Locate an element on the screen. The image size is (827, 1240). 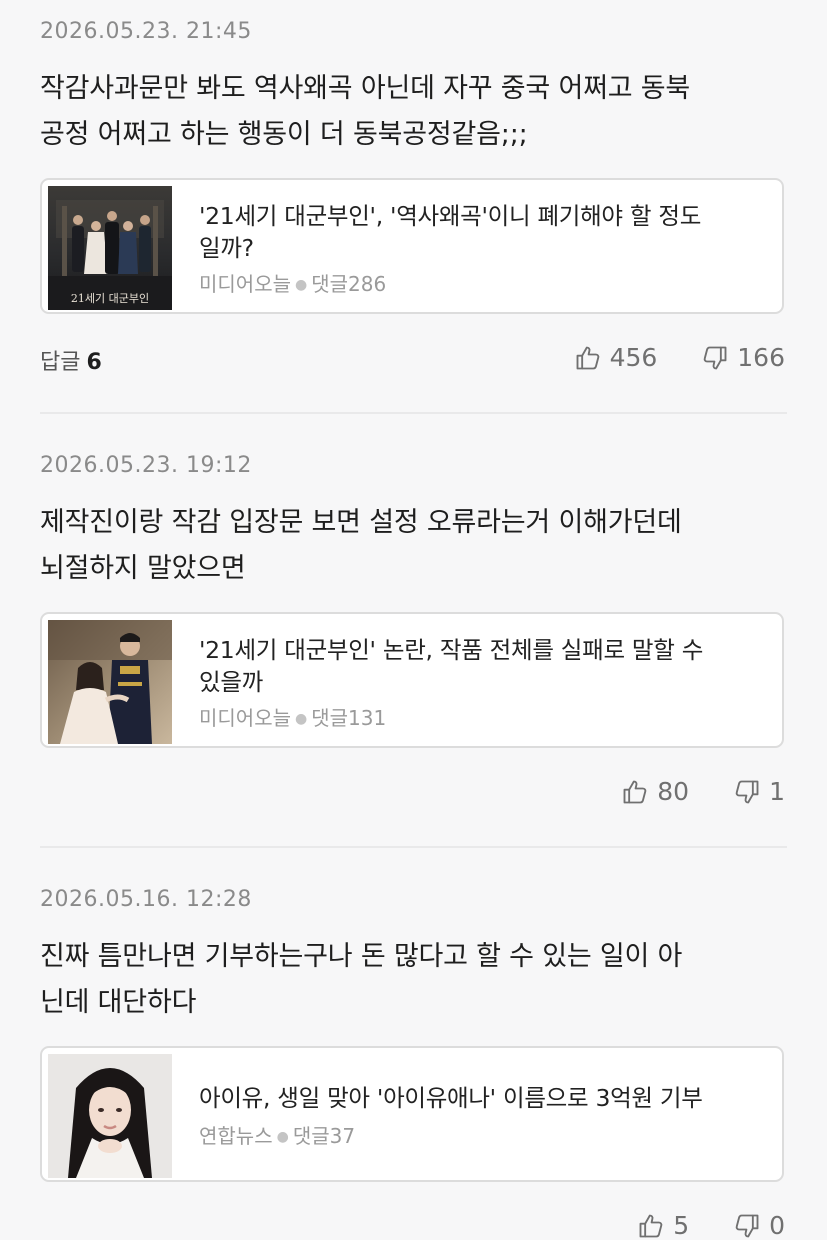
card-meta: 미디어오늘 ● 댓글286 is located at coordinates (292, 282).